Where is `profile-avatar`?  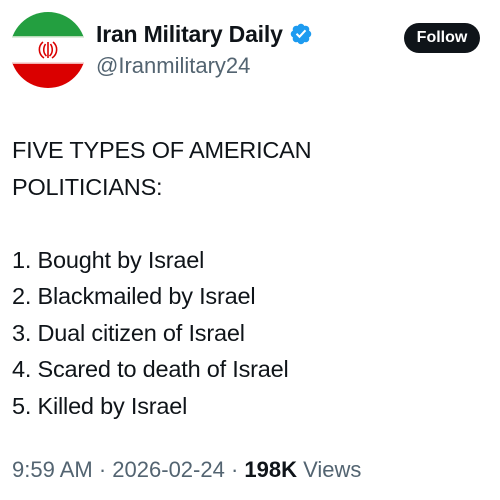
profile-avatar is located at coordinates (48, 50).